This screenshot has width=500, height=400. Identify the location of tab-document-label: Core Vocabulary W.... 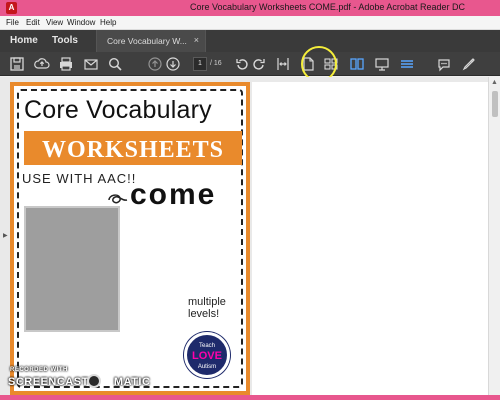
(147, 41).